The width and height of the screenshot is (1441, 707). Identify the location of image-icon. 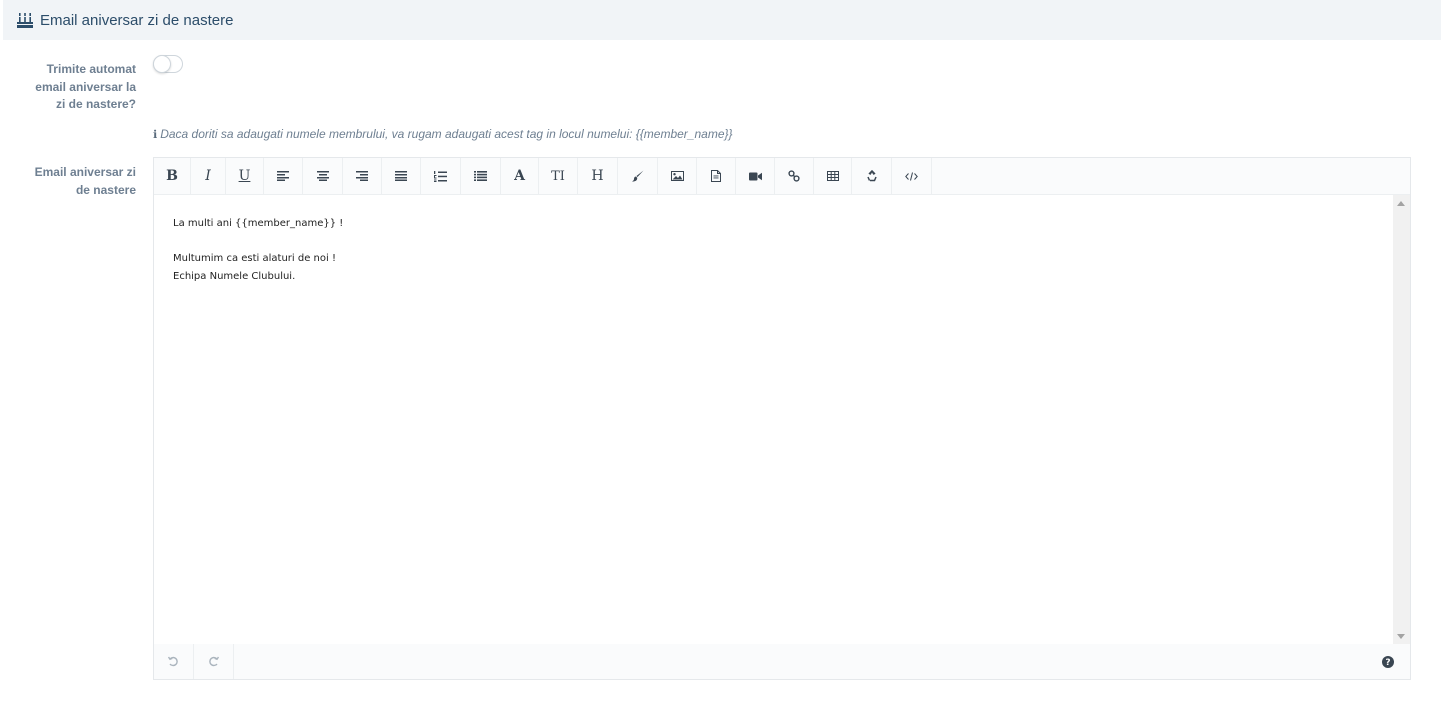
(677, 176).